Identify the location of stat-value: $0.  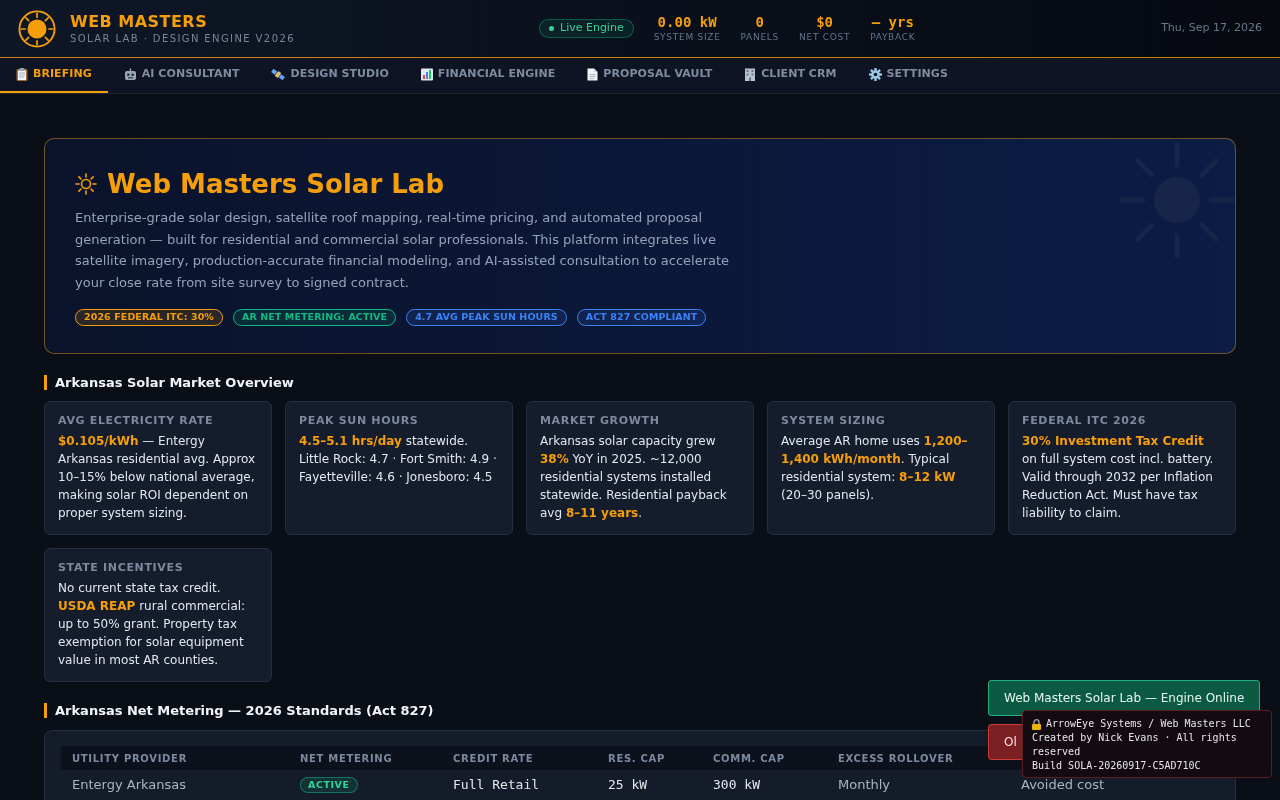
(824, 22).